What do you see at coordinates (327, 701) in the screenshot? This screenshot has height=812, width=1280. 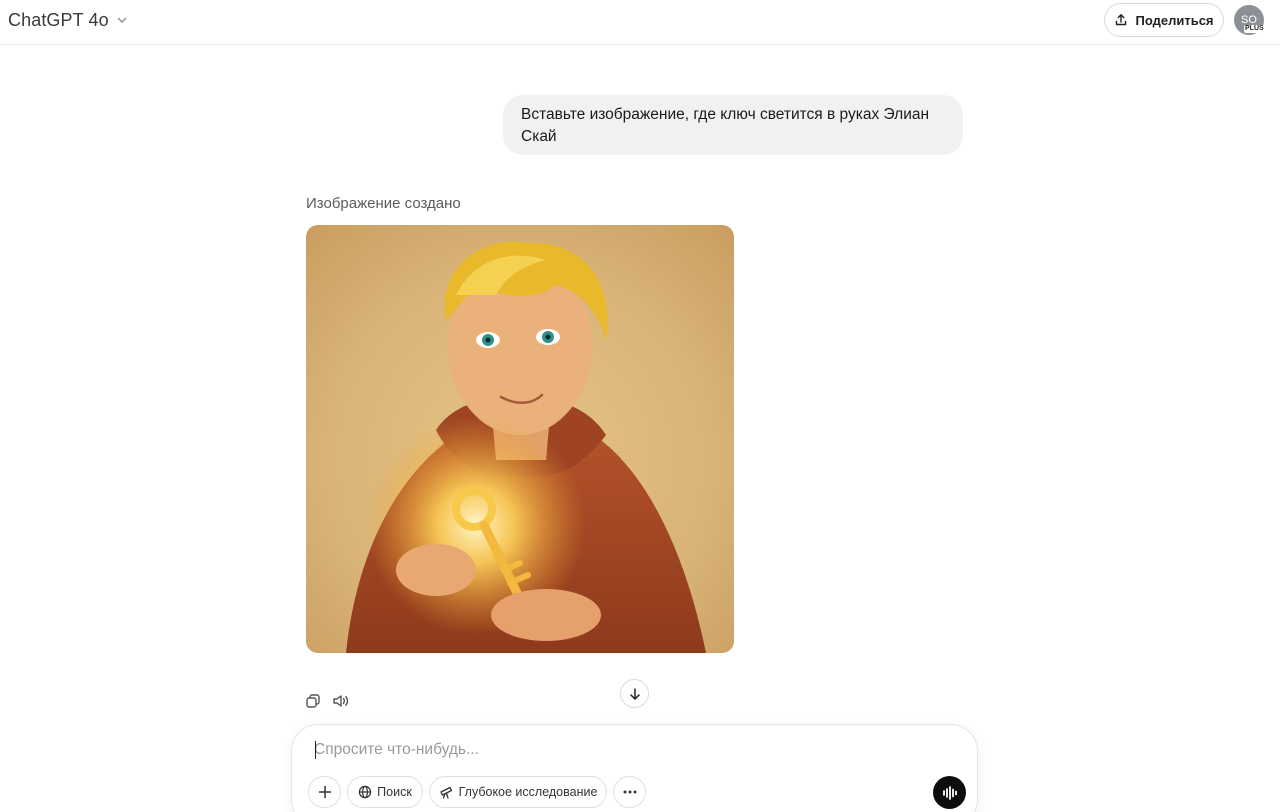 I see `message-actions` at bounding box center [327, 701].